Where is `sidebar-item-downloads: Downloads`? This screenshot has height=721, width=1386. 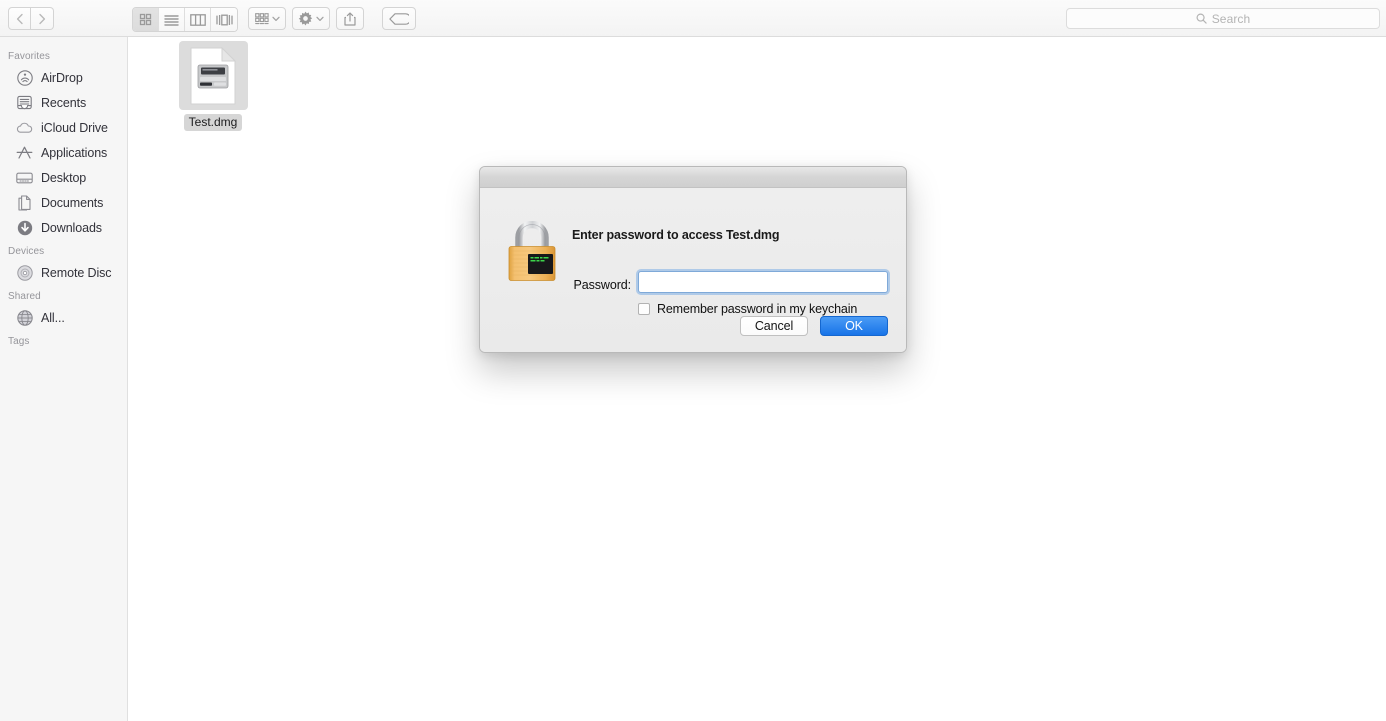 sidebar-item-downloads: Downloads is located at coordinates (63, 227).